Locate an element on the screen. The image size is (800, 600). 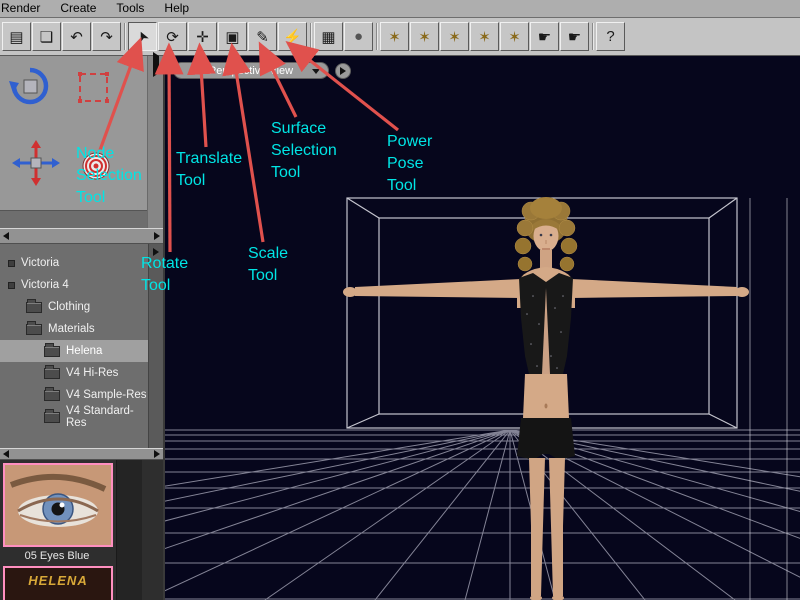
rotate-tool-button: ⟳ is located at coordinates (172, 36).